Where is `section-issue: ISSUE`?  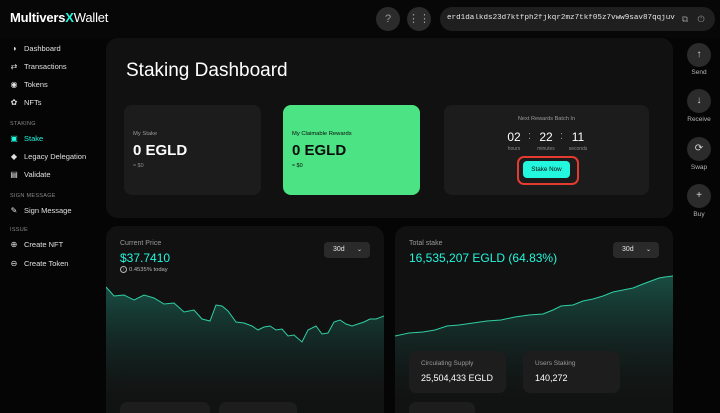
section-issue: ISSUE is located at coordinates (19, 230).